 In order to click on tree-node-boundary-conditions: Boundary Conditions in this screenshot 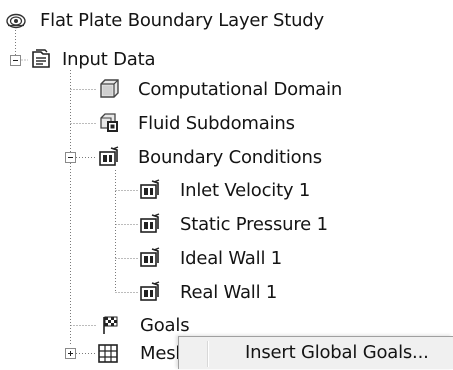, I will do `click(210, 158)`.